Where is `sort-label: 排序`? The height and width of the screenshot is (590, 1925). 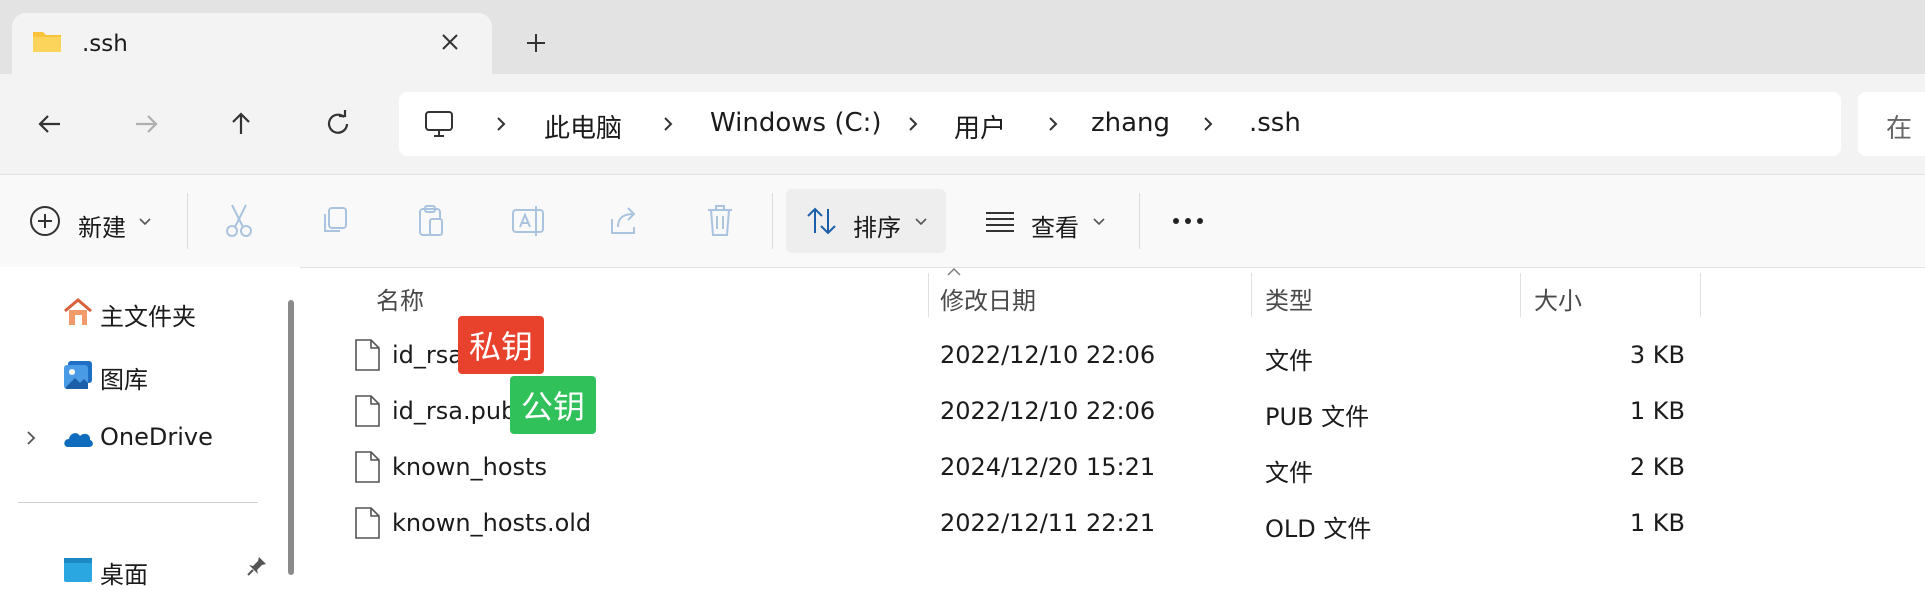
sort-label: 排序 is located at coordinates (877, 228).